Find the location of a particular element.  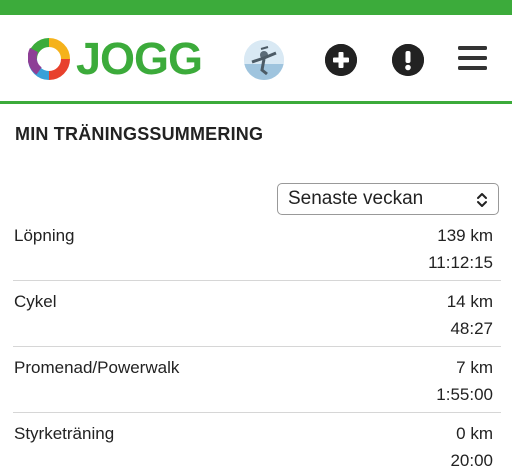

activity-time: 48:27 is located at coordinates (471, 328).